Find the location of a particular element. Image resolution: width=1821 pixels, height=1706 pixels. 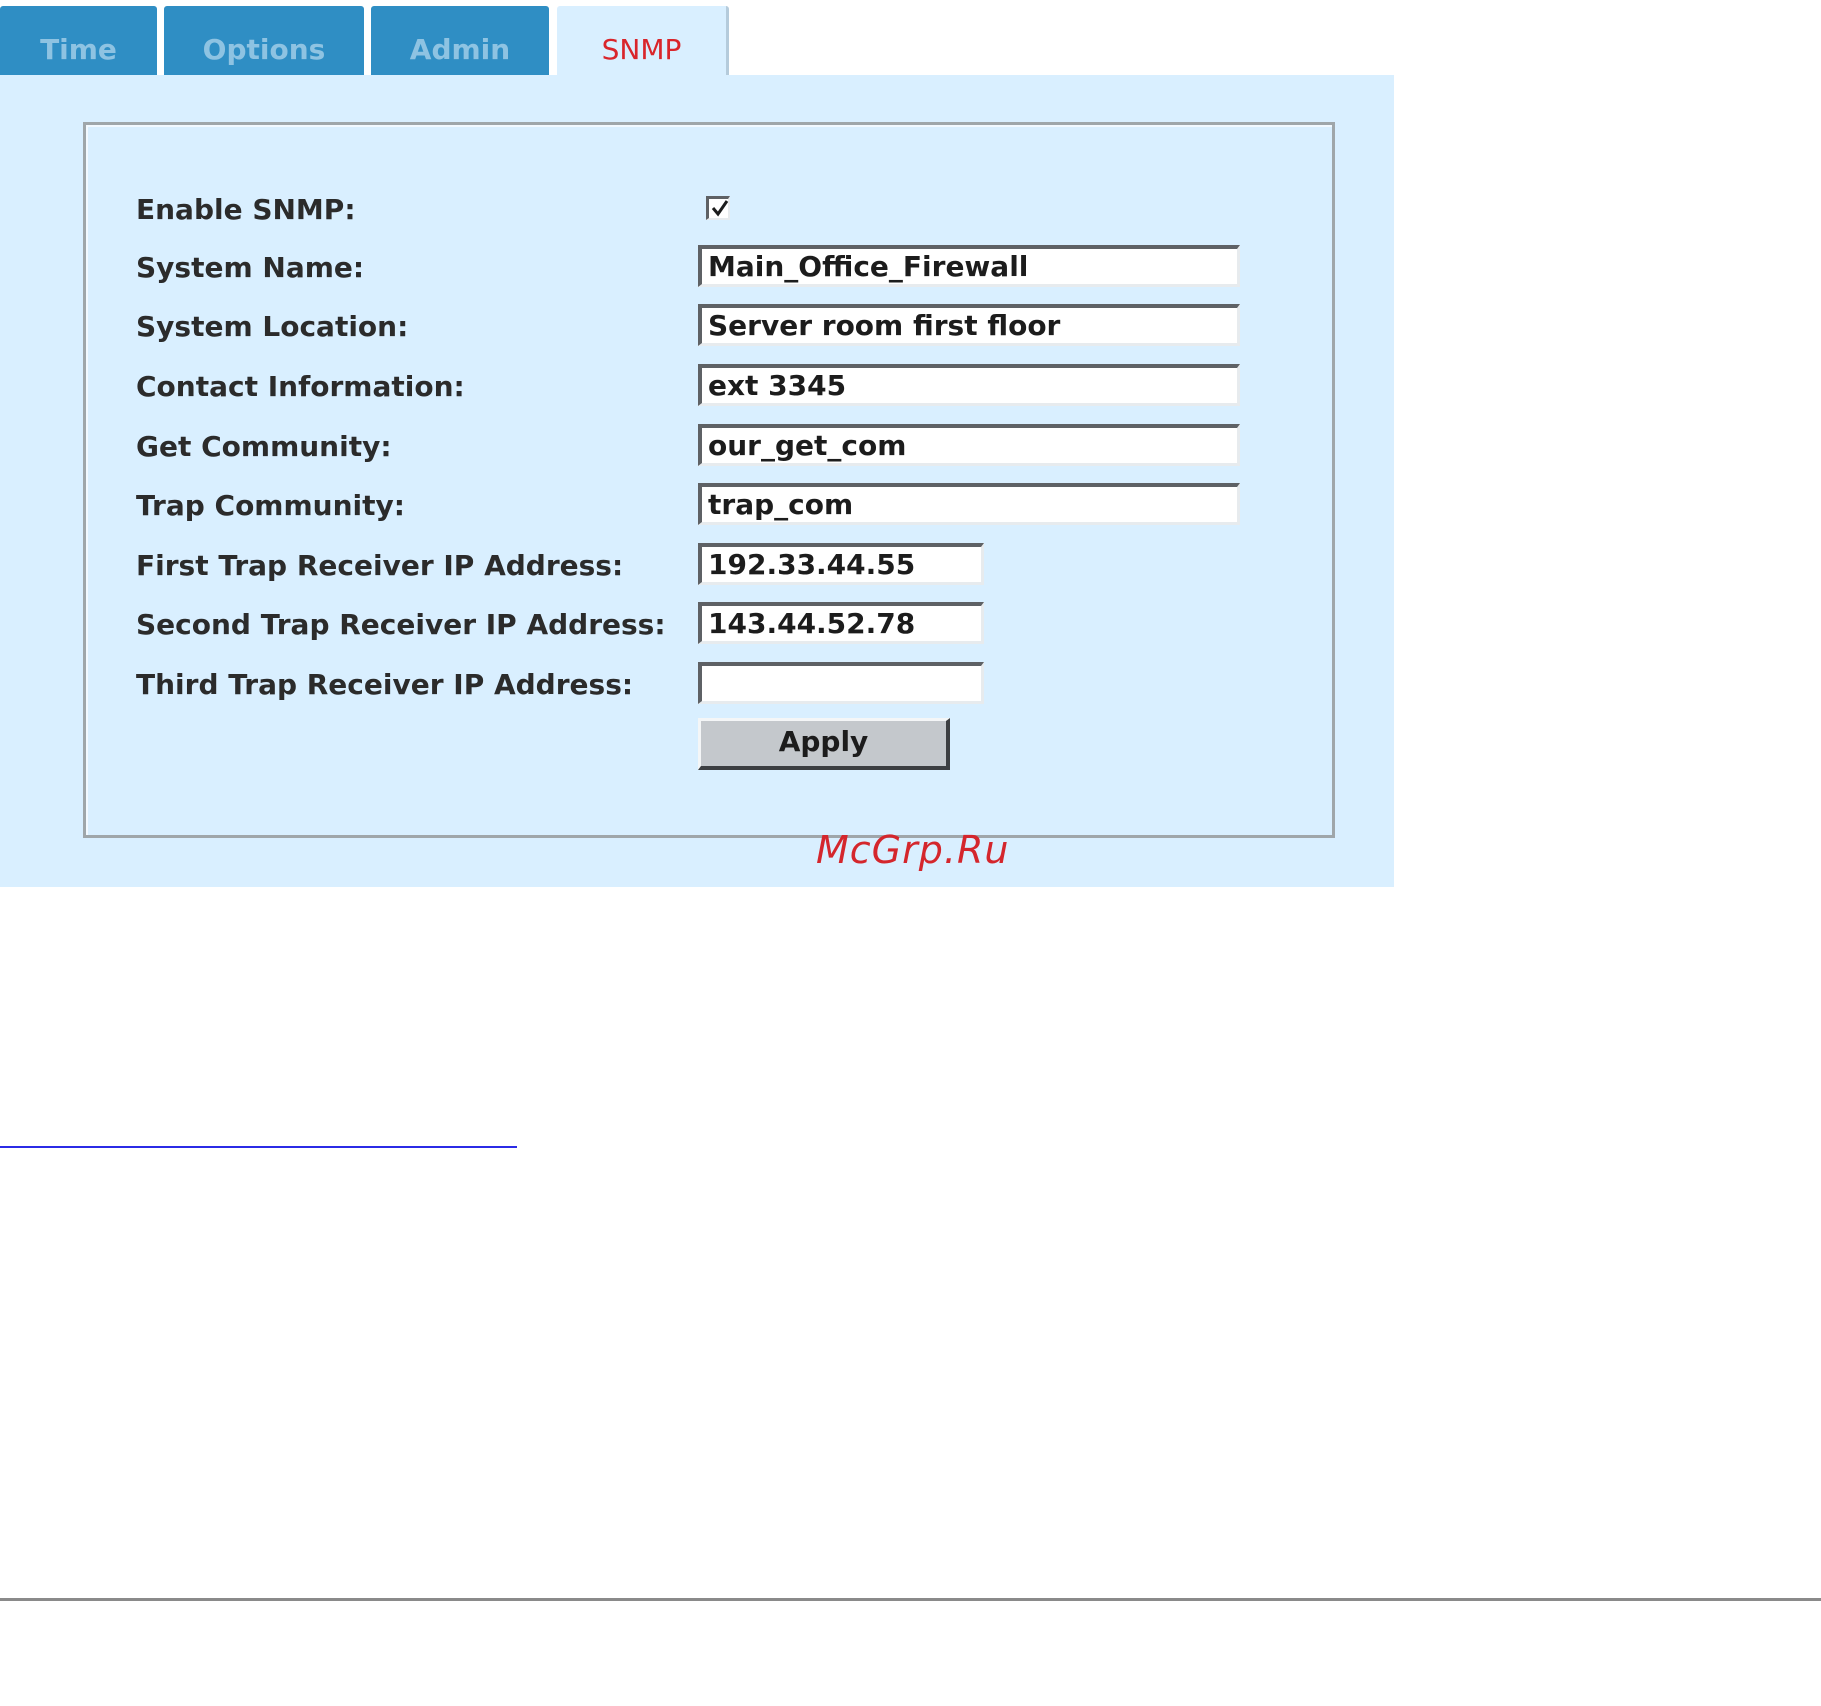

system-name-label: System Name: is located at coordinates (250, 267).